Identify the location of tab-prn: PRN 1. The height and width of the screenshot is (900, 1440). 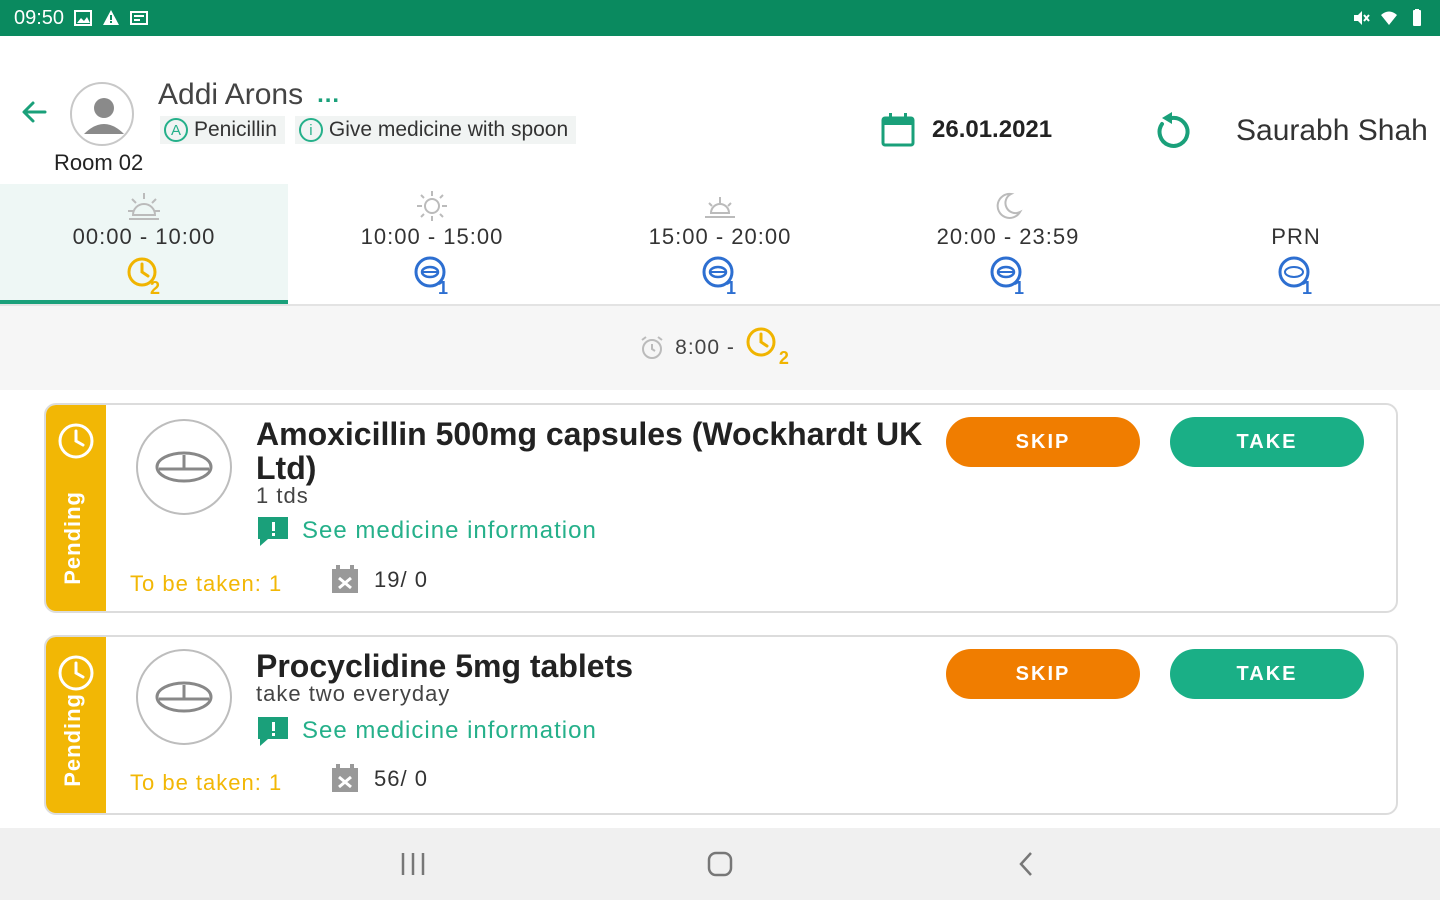
(1296, 244).